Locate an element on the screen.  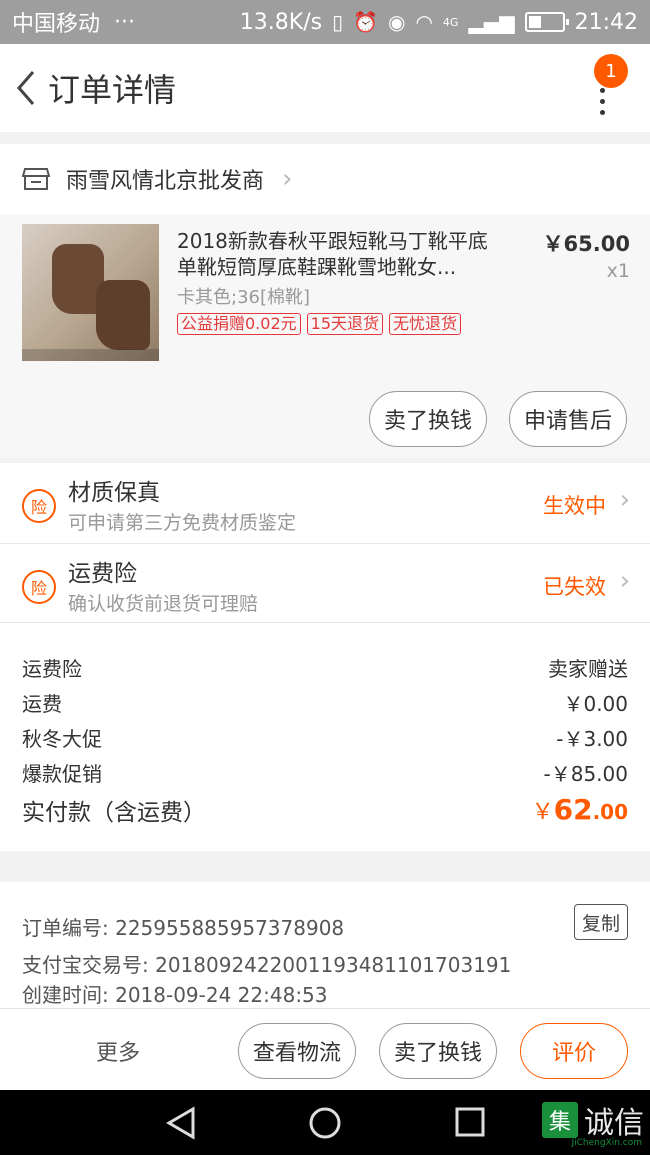
store-icon is located at coordinates (36, 179).